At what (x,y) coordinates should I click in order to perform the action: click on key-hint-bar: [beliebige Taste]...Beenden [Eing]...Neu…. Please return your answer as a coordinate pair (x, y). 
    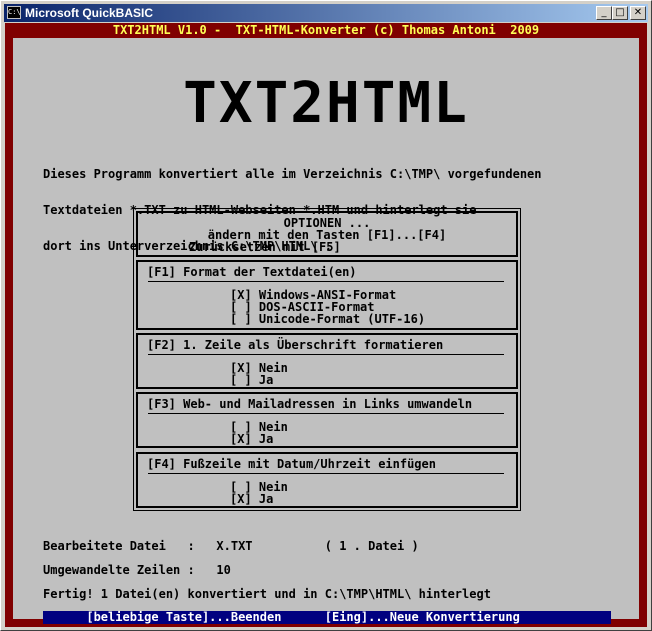
    Looking at the image, I should click on (327, 617).